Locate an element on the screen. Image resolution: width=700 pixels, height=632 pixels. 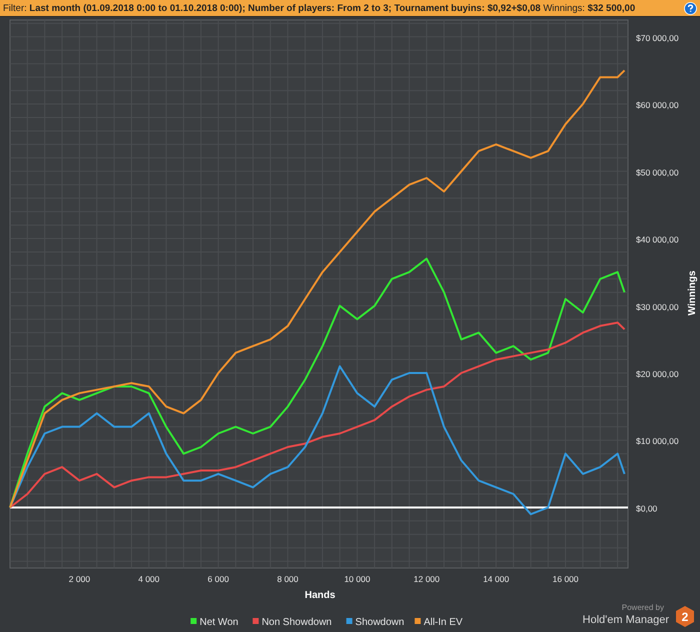
y-tick-label: $40 000,00 is located at coordinates (657, 239).